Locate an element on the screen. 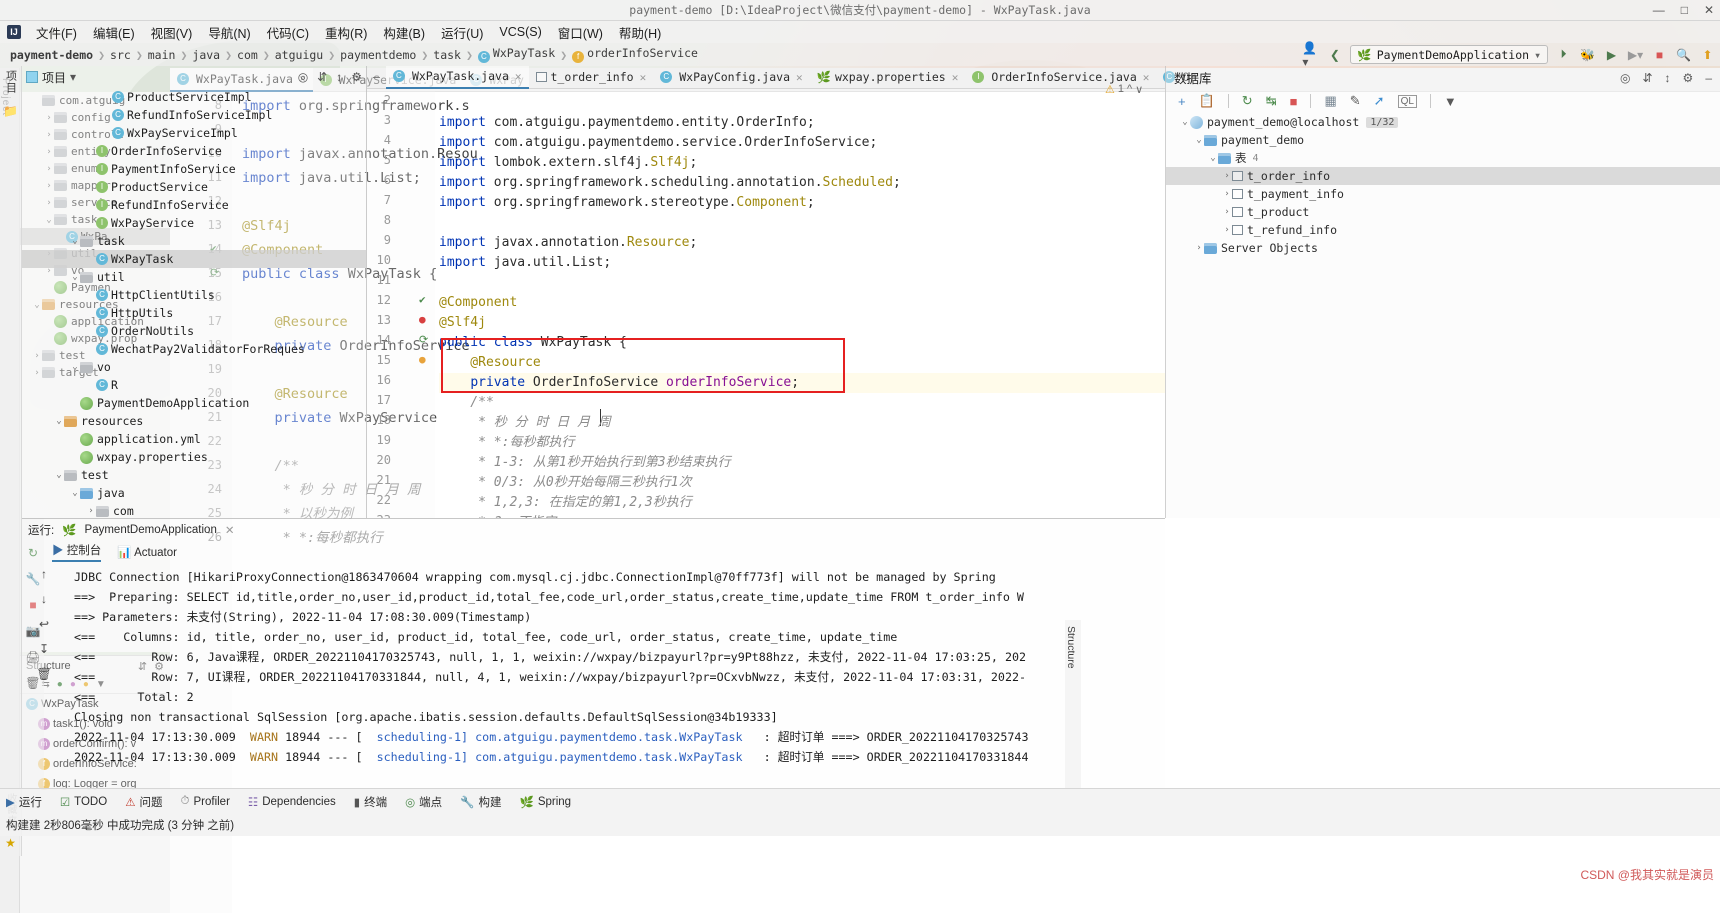 This screenshot has height=913, width=1720. editor-warning-indicator: ⚠ 1 ^ ∨ is located at coordinates (1134, 89).